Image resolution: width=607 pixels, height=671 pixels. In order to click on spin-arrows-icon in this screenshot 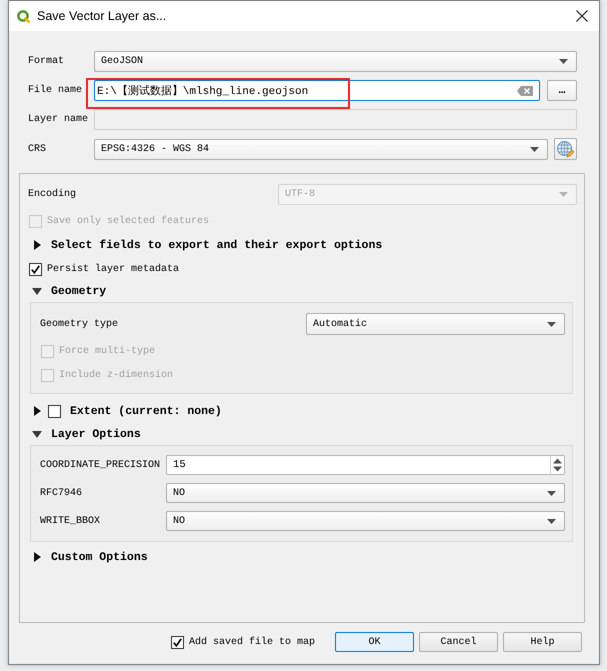, I will do `click(557, 465)`.